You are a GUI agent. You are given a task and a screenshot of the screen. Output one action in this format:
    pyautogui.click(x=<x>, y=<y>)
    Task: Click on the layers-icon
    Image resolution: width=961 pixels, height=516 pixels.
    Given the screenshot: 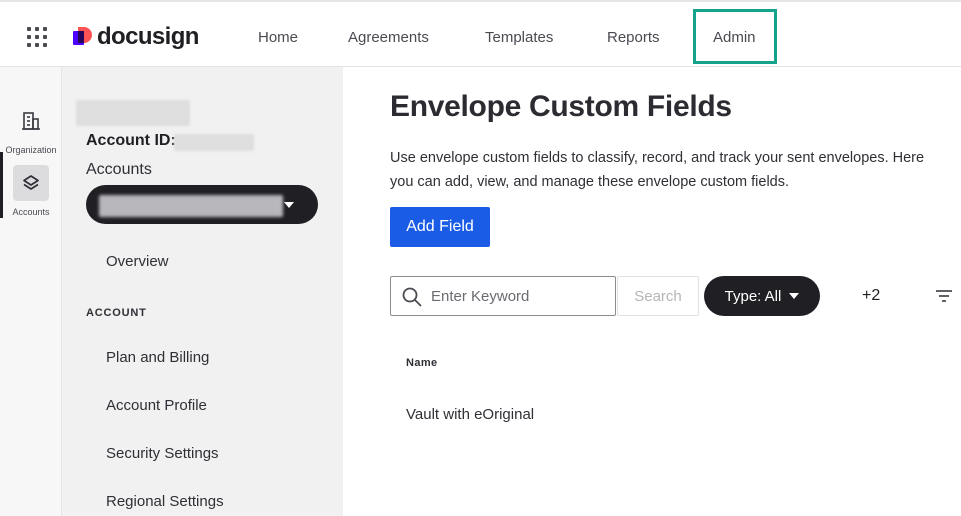 What is the action you would take?
    pyautogui.click(x=31, y=182)
    